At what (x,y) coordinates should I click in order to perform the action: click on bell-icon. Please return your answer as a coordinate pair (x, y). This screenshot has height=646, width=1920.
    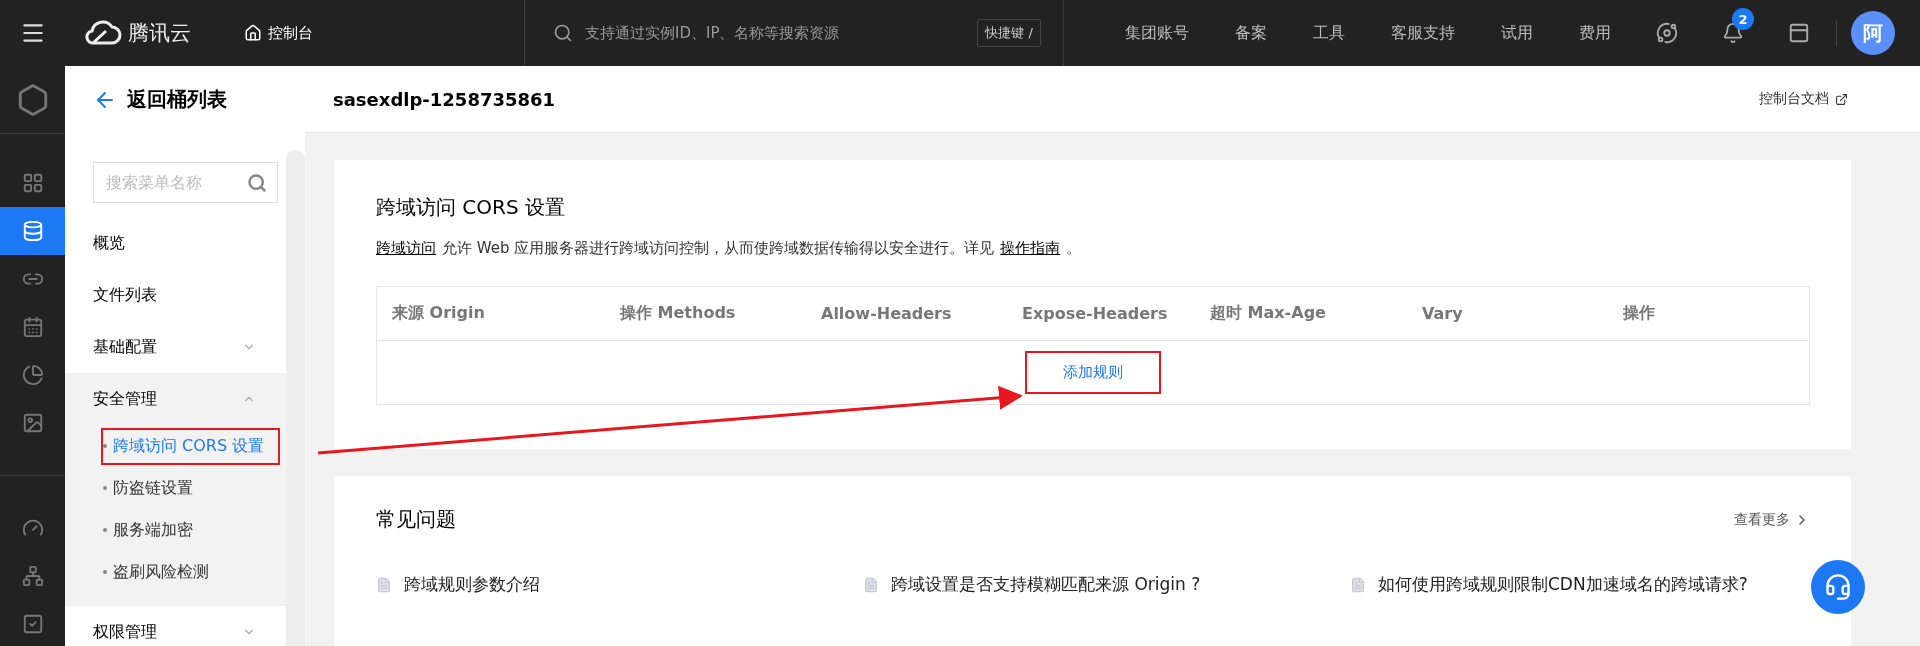
    Looking at the image, I should click on (1733, 33).